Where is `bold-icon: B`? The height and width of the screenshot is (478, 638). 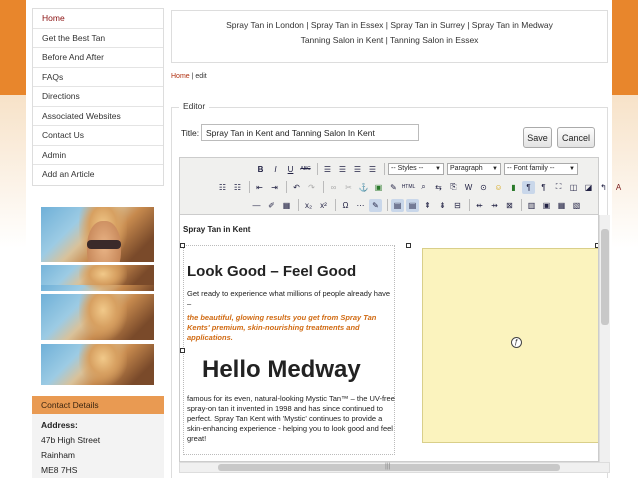
bold-icon: B is located at coordinates (260, 169).